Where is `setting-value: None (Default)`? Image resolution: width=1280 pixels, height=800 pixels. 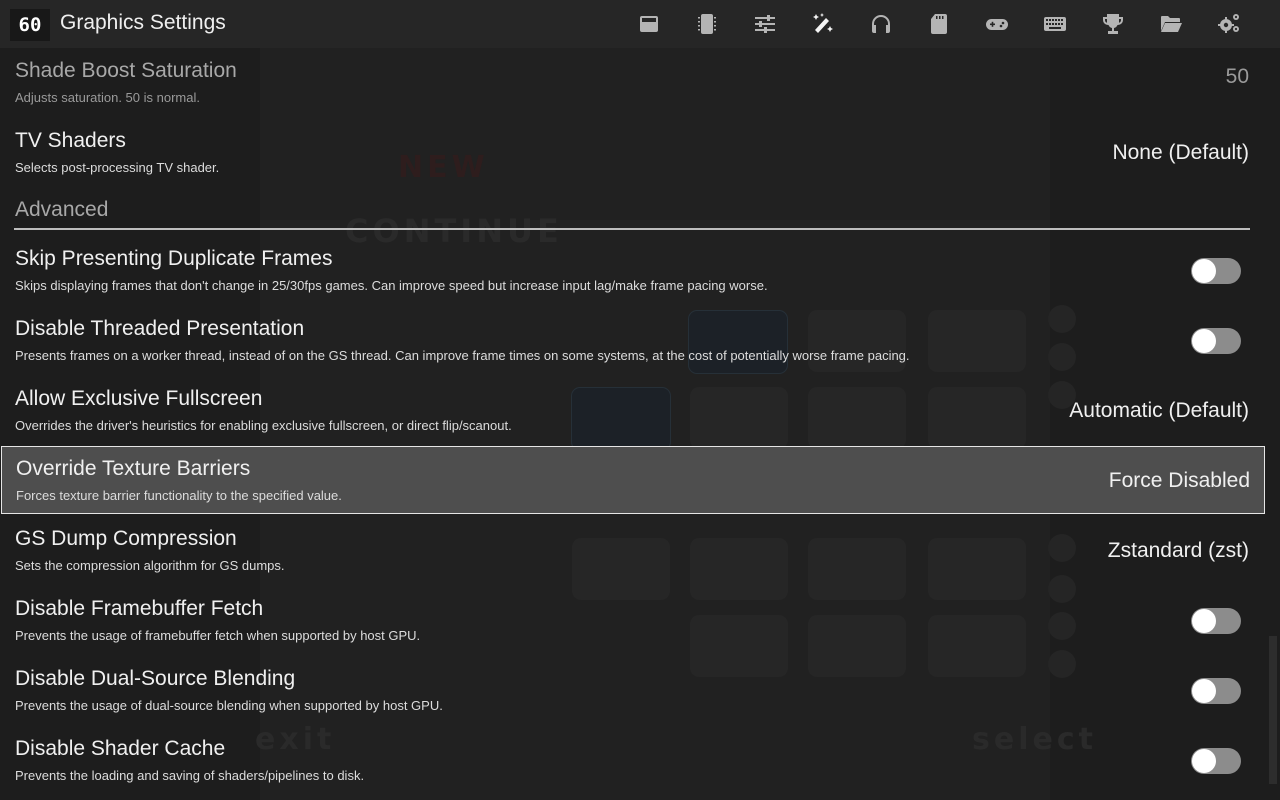
setting-value: None (Default) is located at coordinates (1180, 152).